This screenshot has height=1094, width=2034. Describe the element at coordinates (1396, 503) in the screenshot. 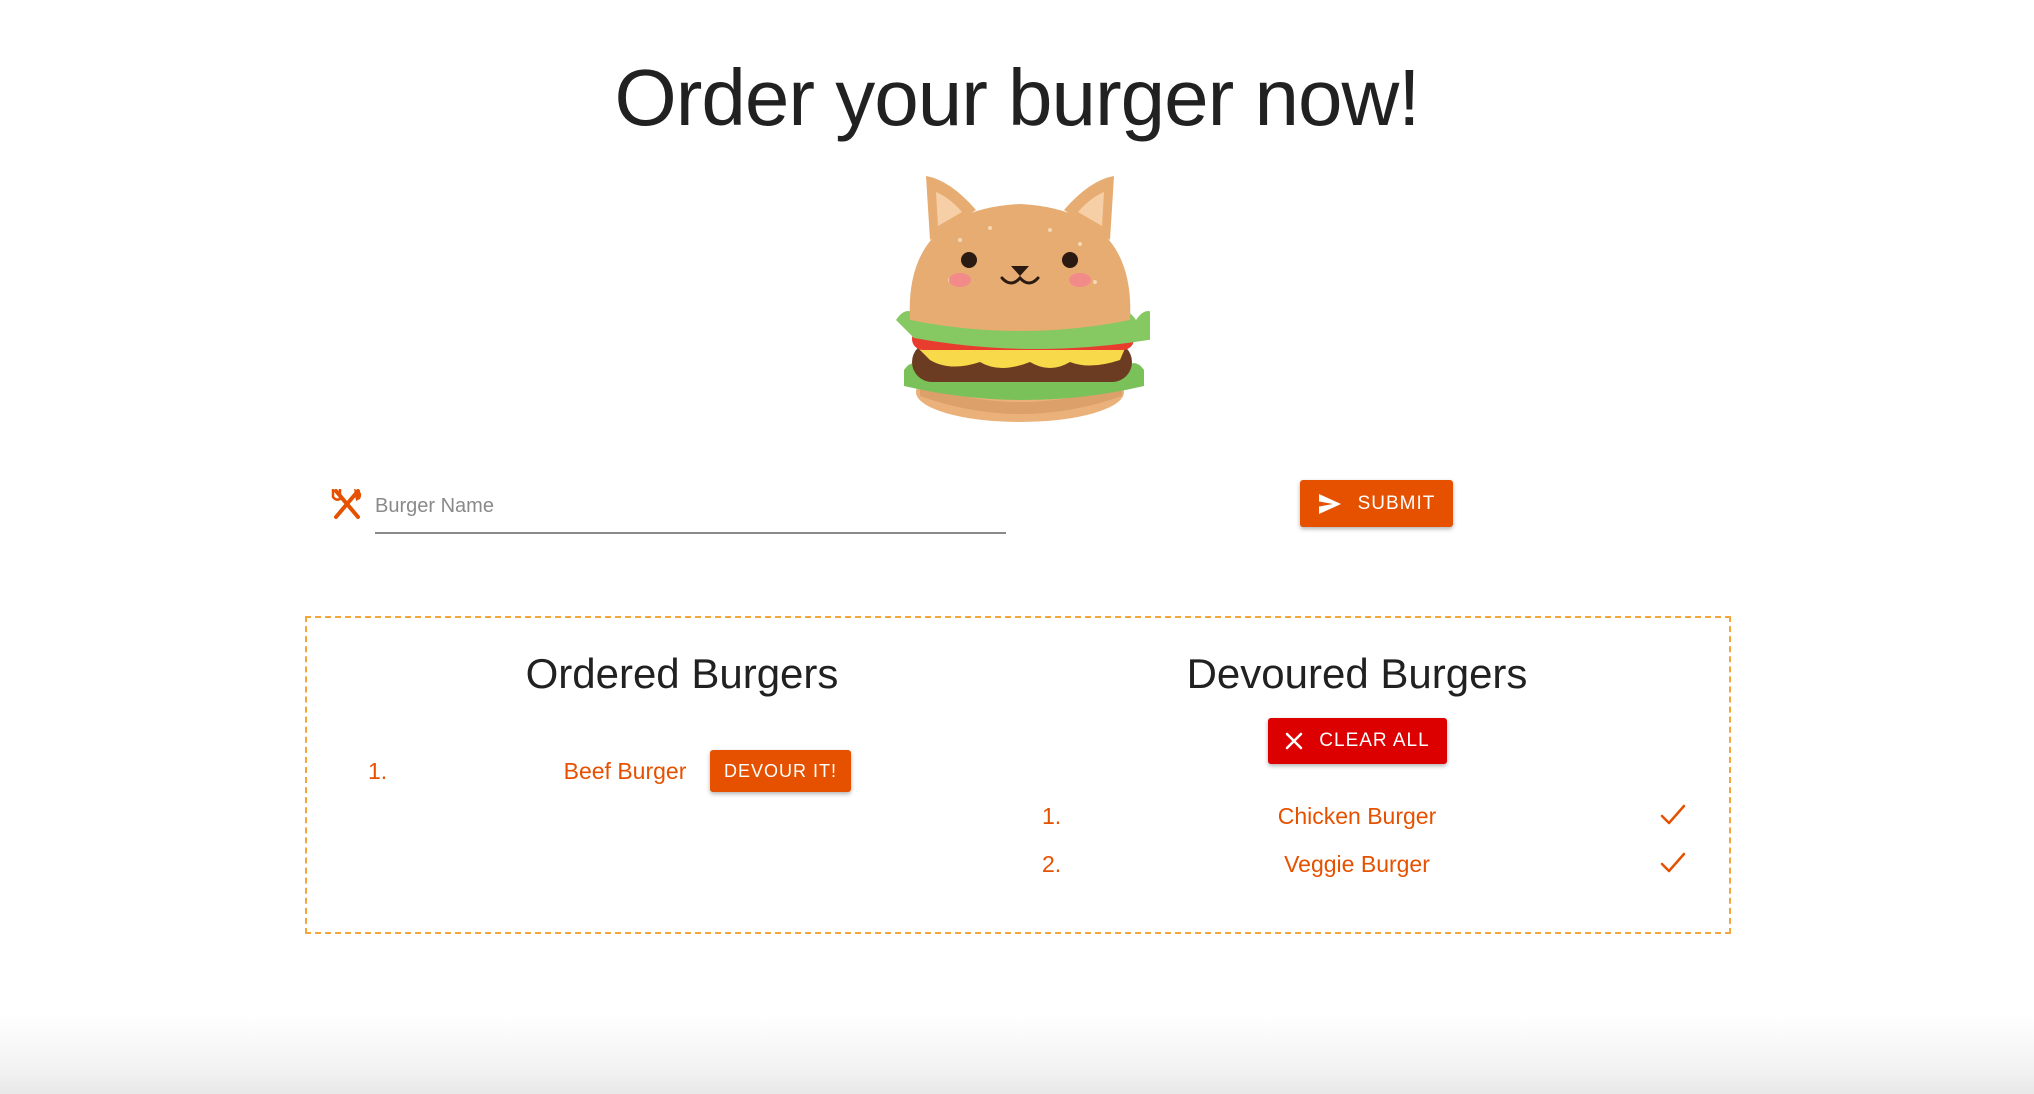

I see `submit-label: SUBMIT` at that location.